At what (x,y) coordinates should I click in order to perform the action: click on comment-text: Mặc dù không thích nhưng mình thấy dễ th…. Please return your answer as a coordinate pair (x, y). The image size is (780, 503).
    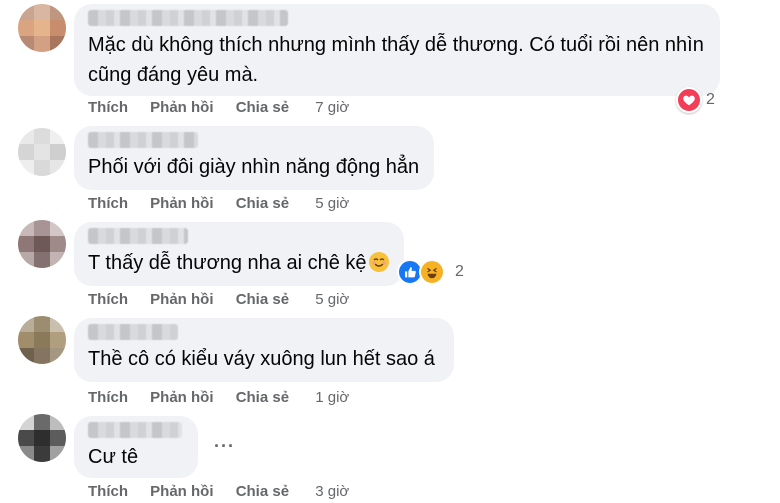
    Looking at the image, I should click on (396, 60).